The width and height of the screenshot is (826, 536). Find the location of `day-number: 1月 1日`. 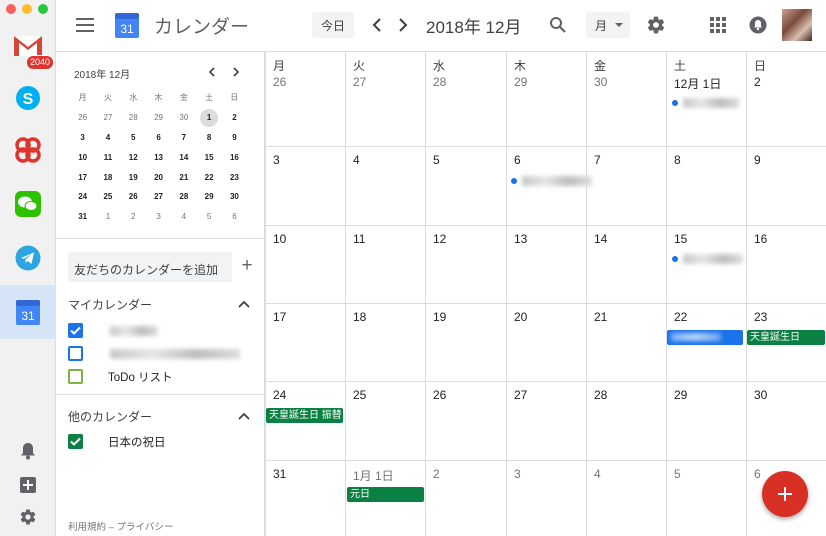

day-number: 1月 1日 is located at coordinates (373, 475).